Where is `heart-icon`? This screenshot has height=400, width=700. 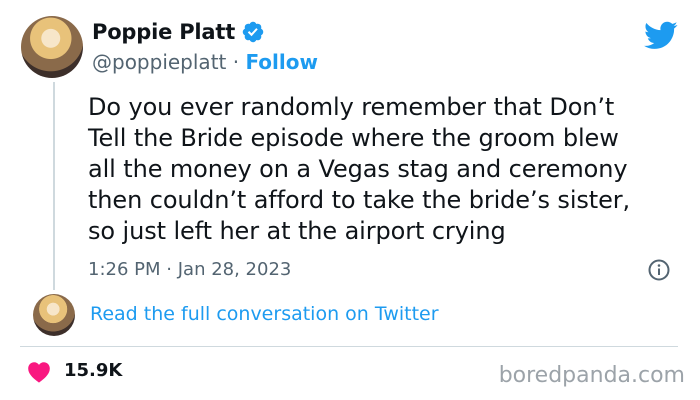 heart-icon is located at coordinates (39, 372).